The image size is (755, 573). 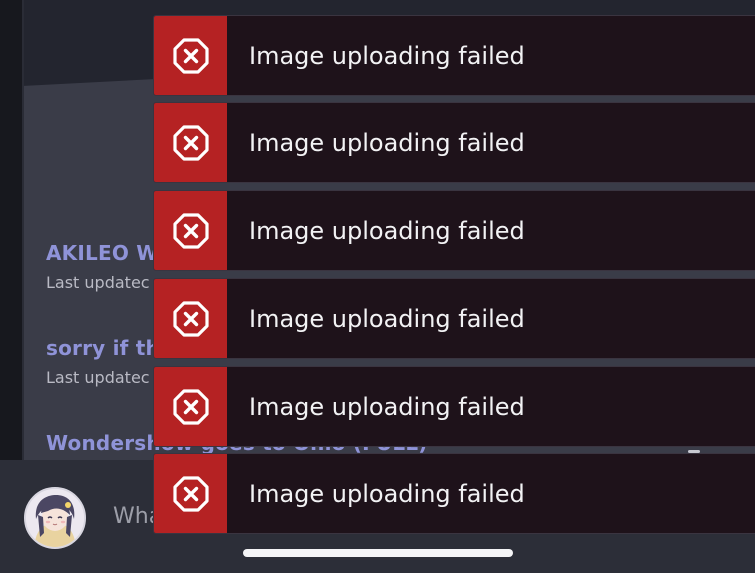 I want to click on thread-title: AKILEO WI, so click(x=106, y=253).